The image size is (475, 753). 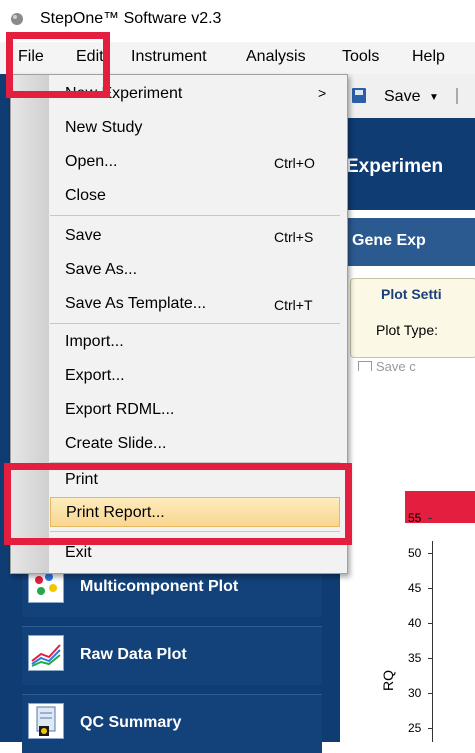 I want to click on menu-item-print: Print, so click(x=195, y=480).